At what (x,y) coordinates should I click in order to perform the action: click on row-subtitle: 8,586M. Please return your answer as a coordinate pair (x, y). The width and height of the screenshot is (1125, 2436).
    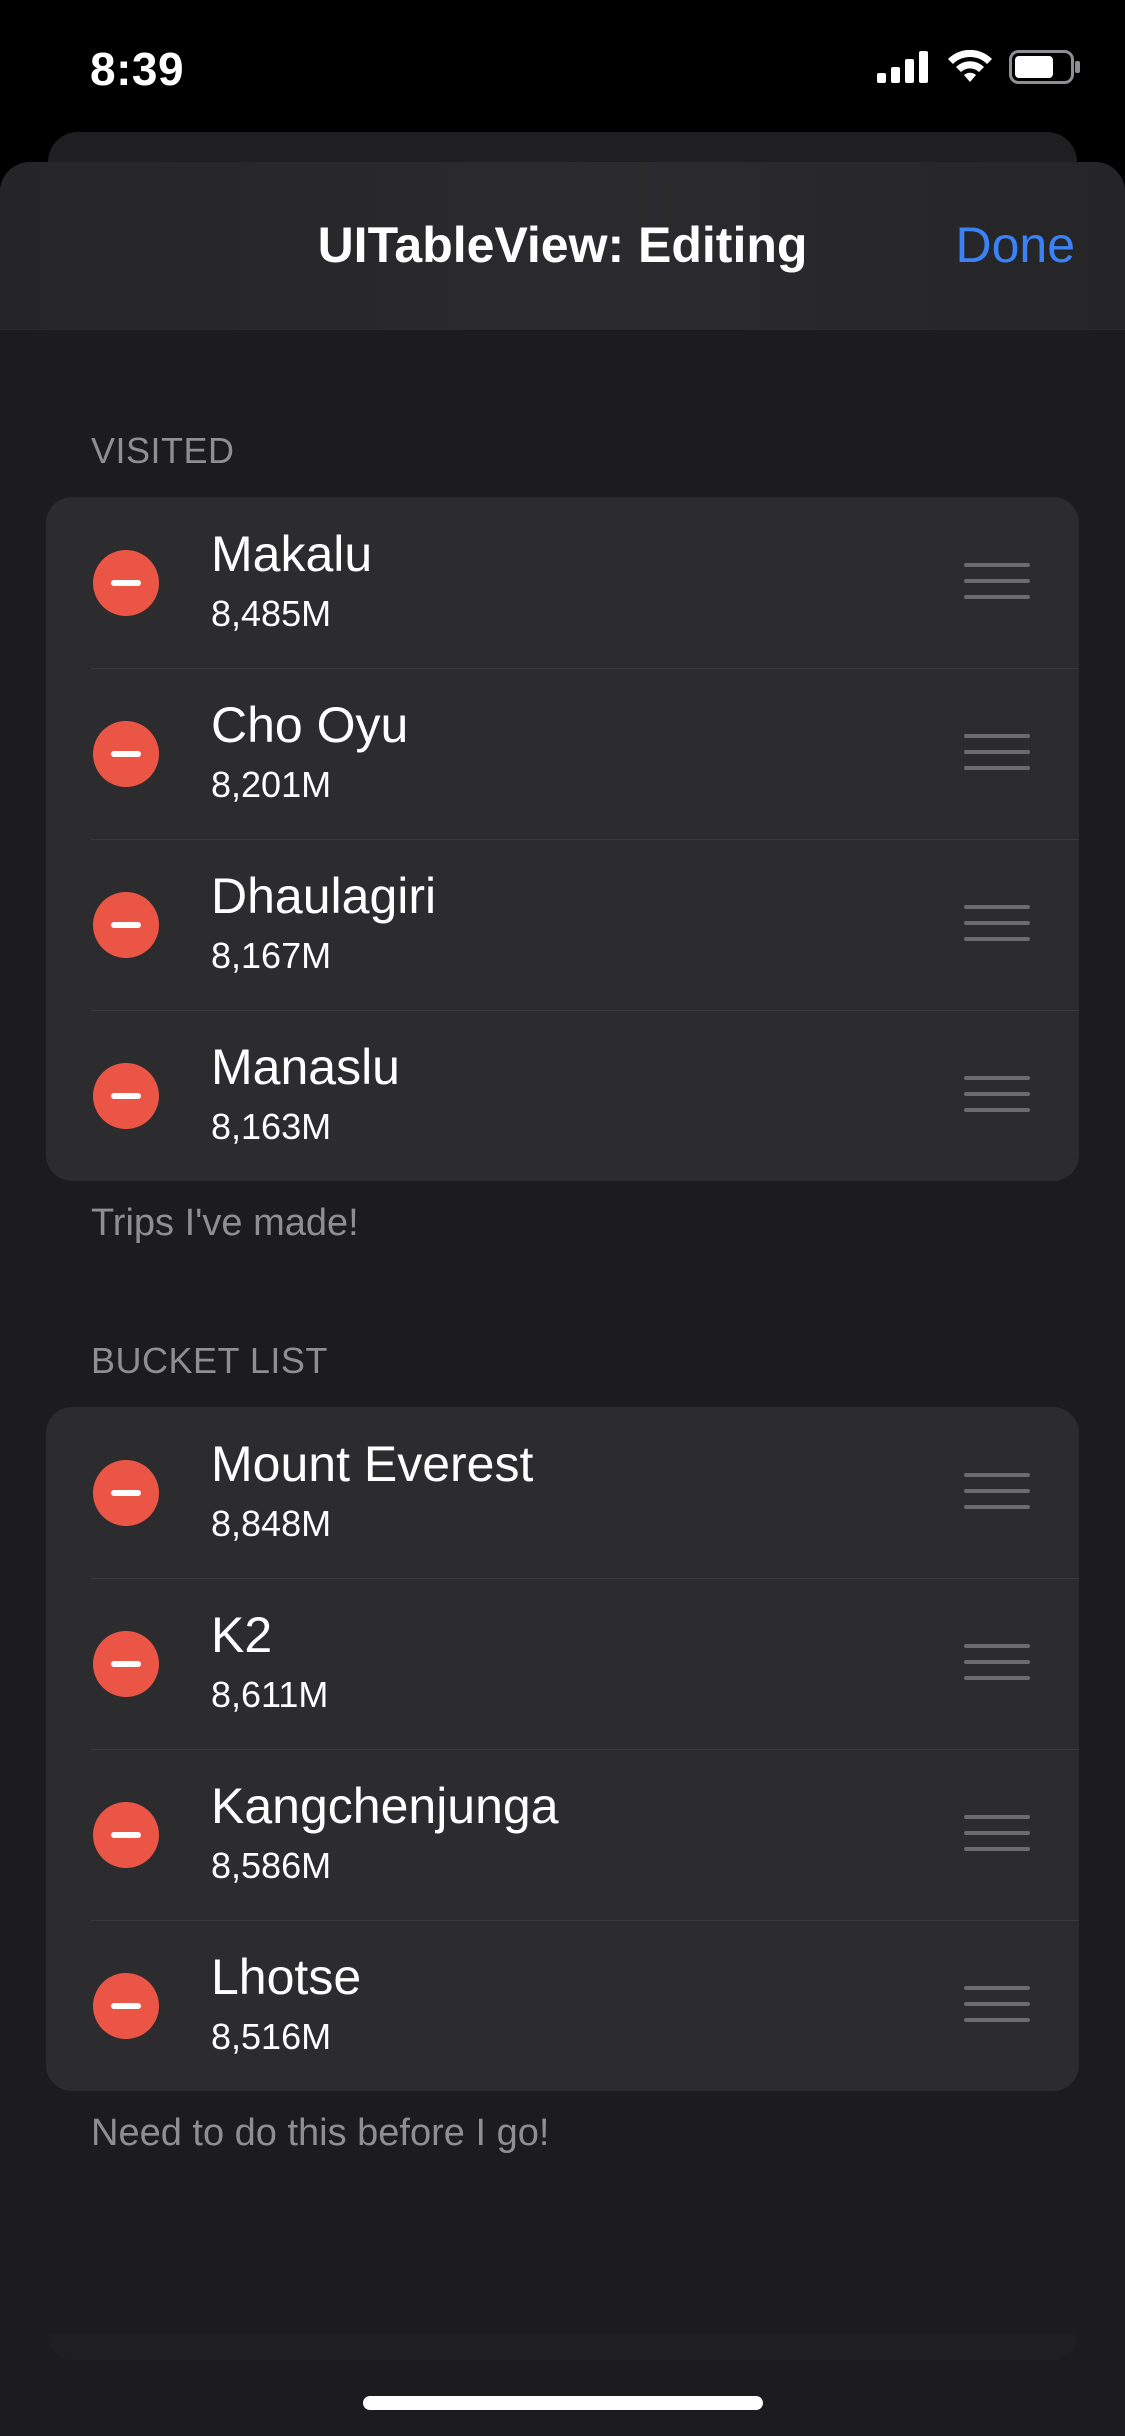
    Looking at the image, I should click on (271, 1865).